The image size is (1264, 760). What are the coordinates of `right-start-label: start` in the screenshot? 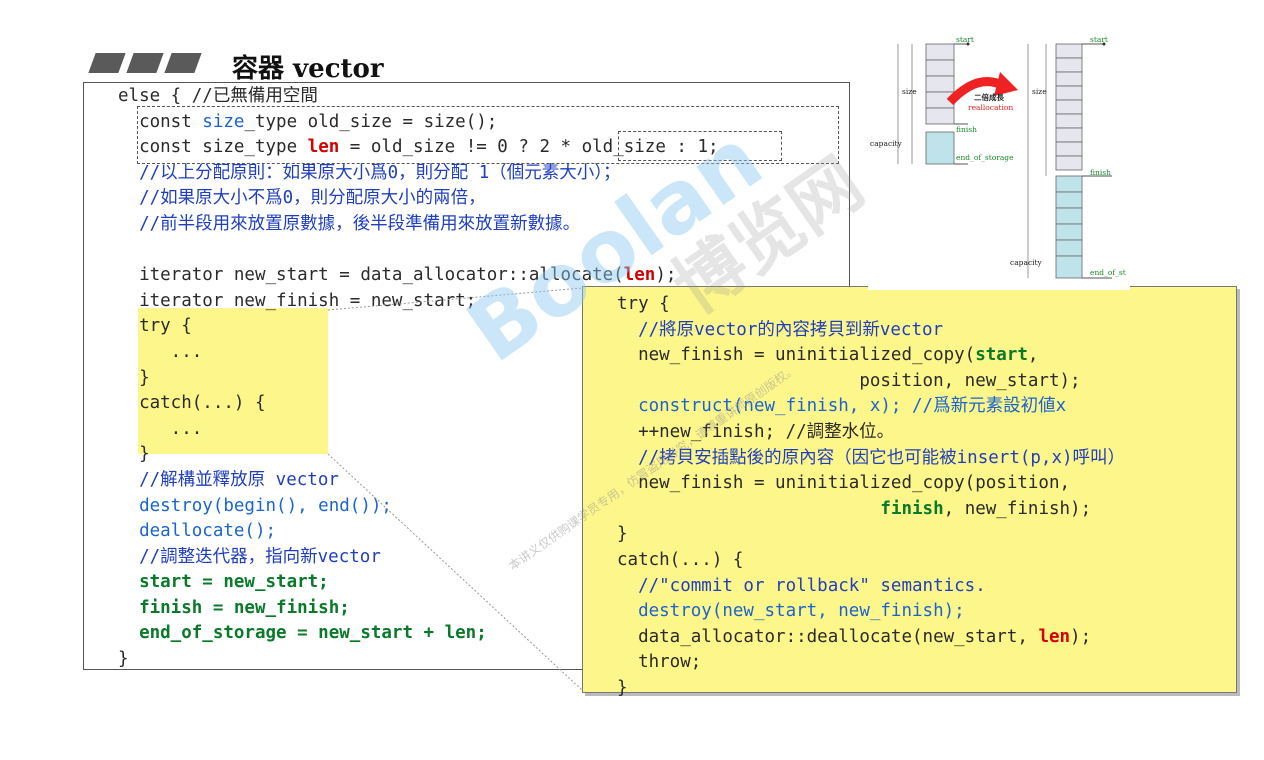 It's located at (1099, 39).